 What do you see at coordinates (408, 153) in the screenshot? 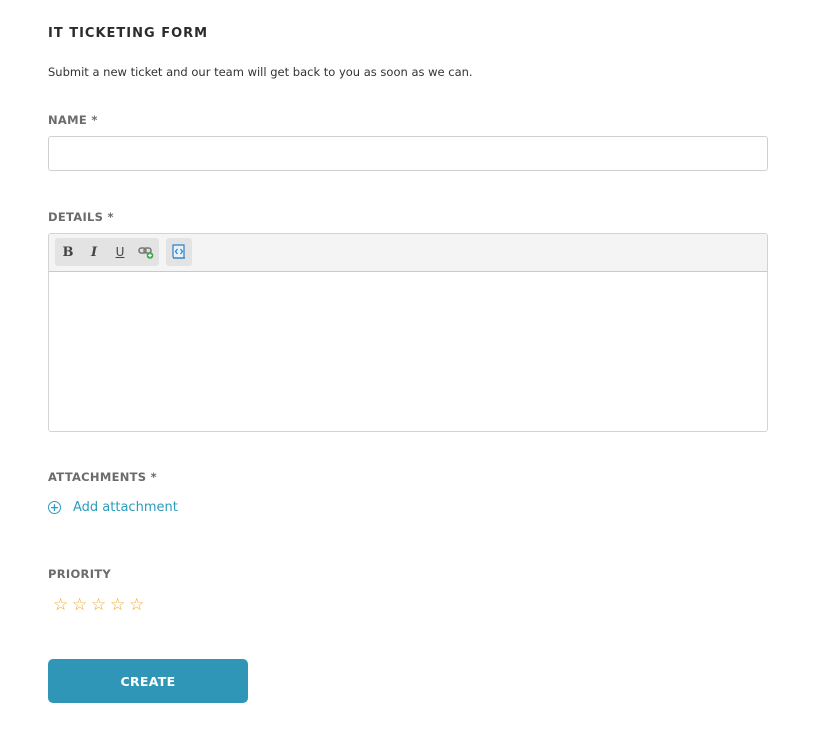
I see `name-input` at bounding box center [408, 153].